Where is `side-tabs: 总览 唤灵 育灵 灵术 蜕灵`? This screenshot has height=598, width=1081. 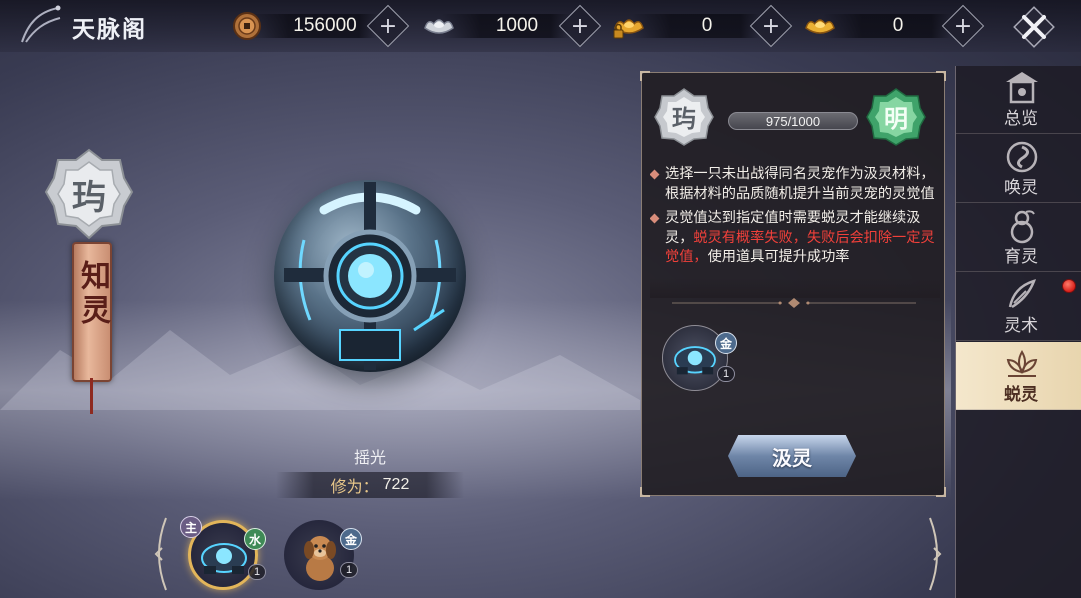
side-tabs: 总览 唤灵 育灵 灵术 蜕灵 is located at coordinates (1018, 332).